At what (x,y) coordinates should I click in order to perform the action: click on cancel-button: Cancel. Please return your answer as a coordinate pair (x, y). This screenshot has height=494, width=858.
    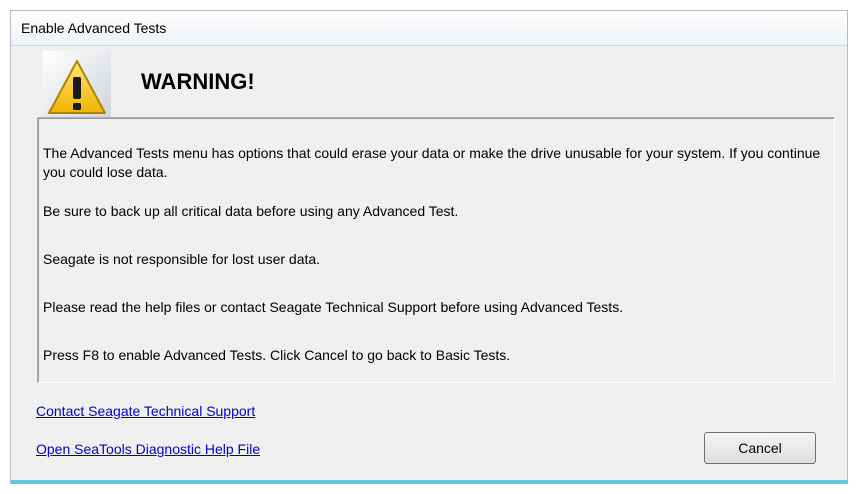
    Looking at the image, I should click on (760, 448).